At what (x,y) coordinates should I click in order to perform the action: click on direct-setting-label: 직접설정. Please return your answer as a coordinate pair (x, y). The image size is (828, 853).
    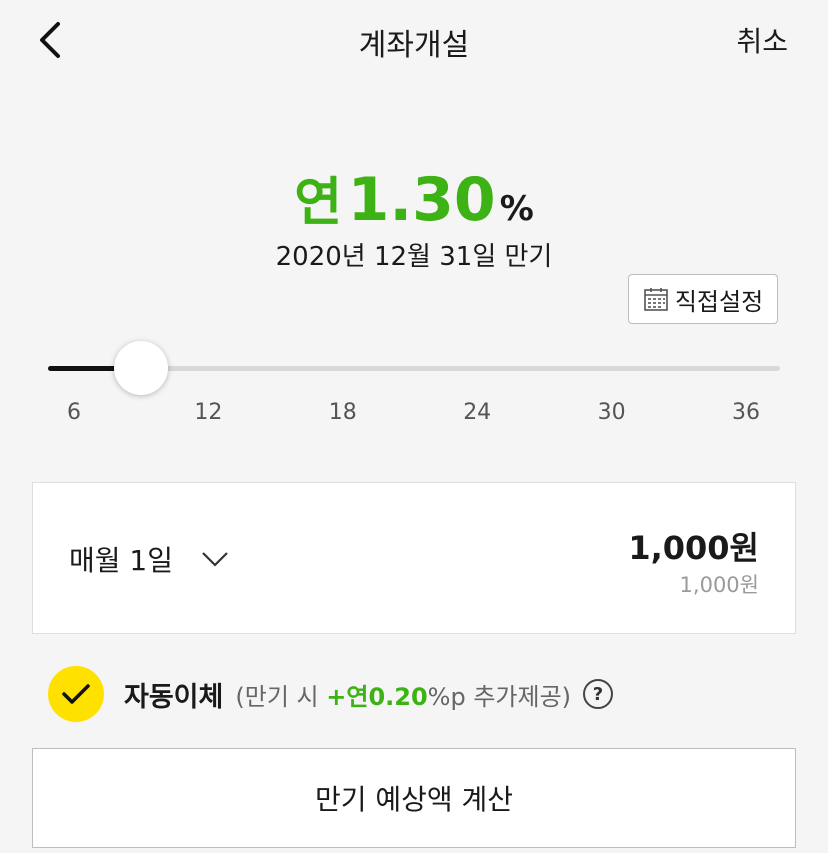
    Looking at the image, I should click on (719, 301).